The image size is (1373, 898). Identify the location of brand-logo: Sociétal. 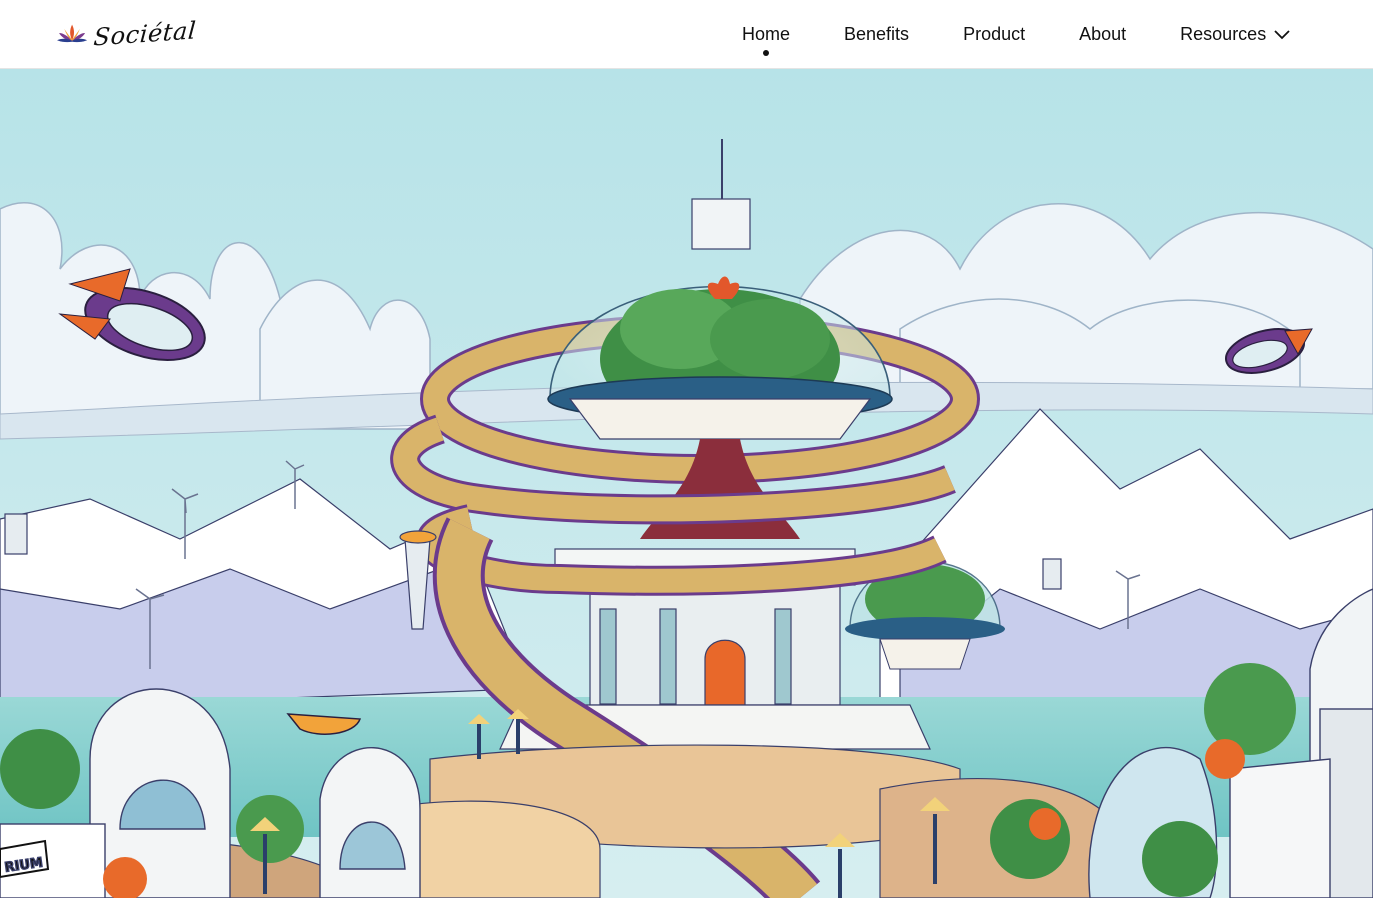
(127, 34).